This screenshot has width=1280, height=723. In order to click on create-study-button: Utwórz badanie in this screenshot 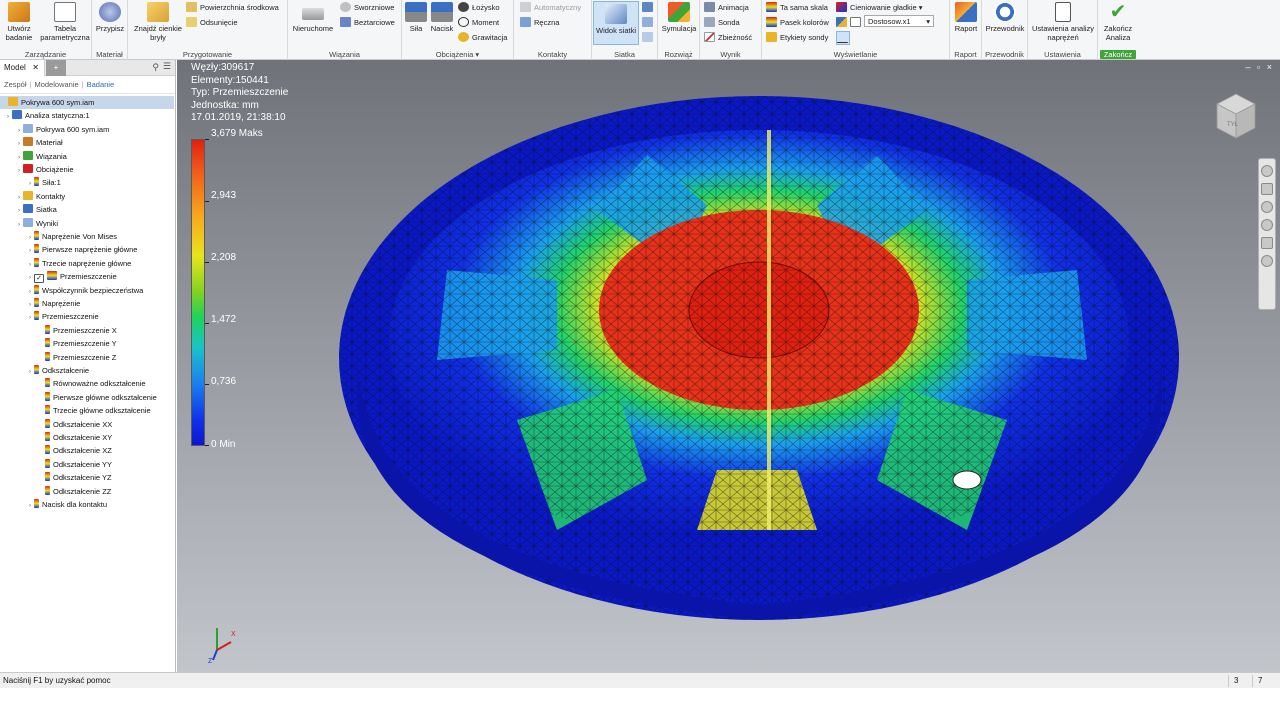, I will do `click(19, 22)`.